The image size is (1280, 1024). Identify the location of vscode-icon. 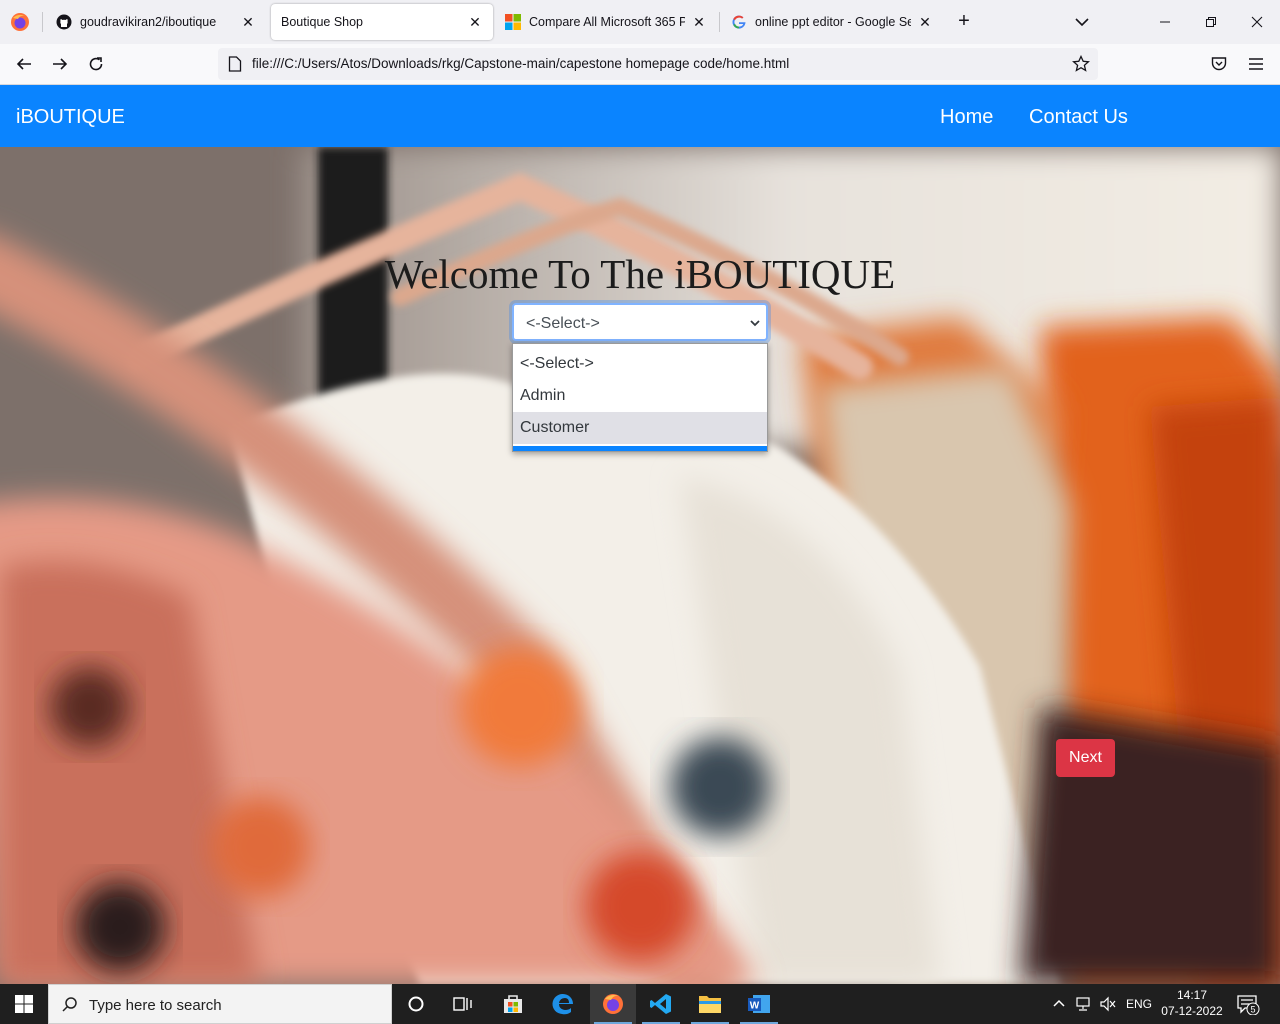
(660, 1004).